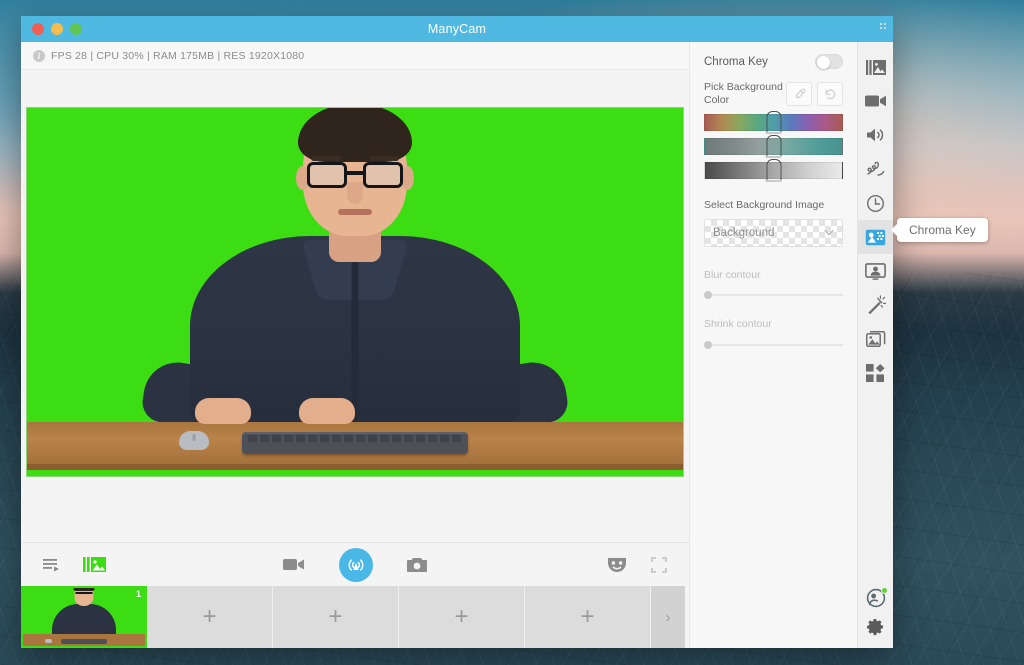  I want to click on toolbar-left-group, so click(75, 564).